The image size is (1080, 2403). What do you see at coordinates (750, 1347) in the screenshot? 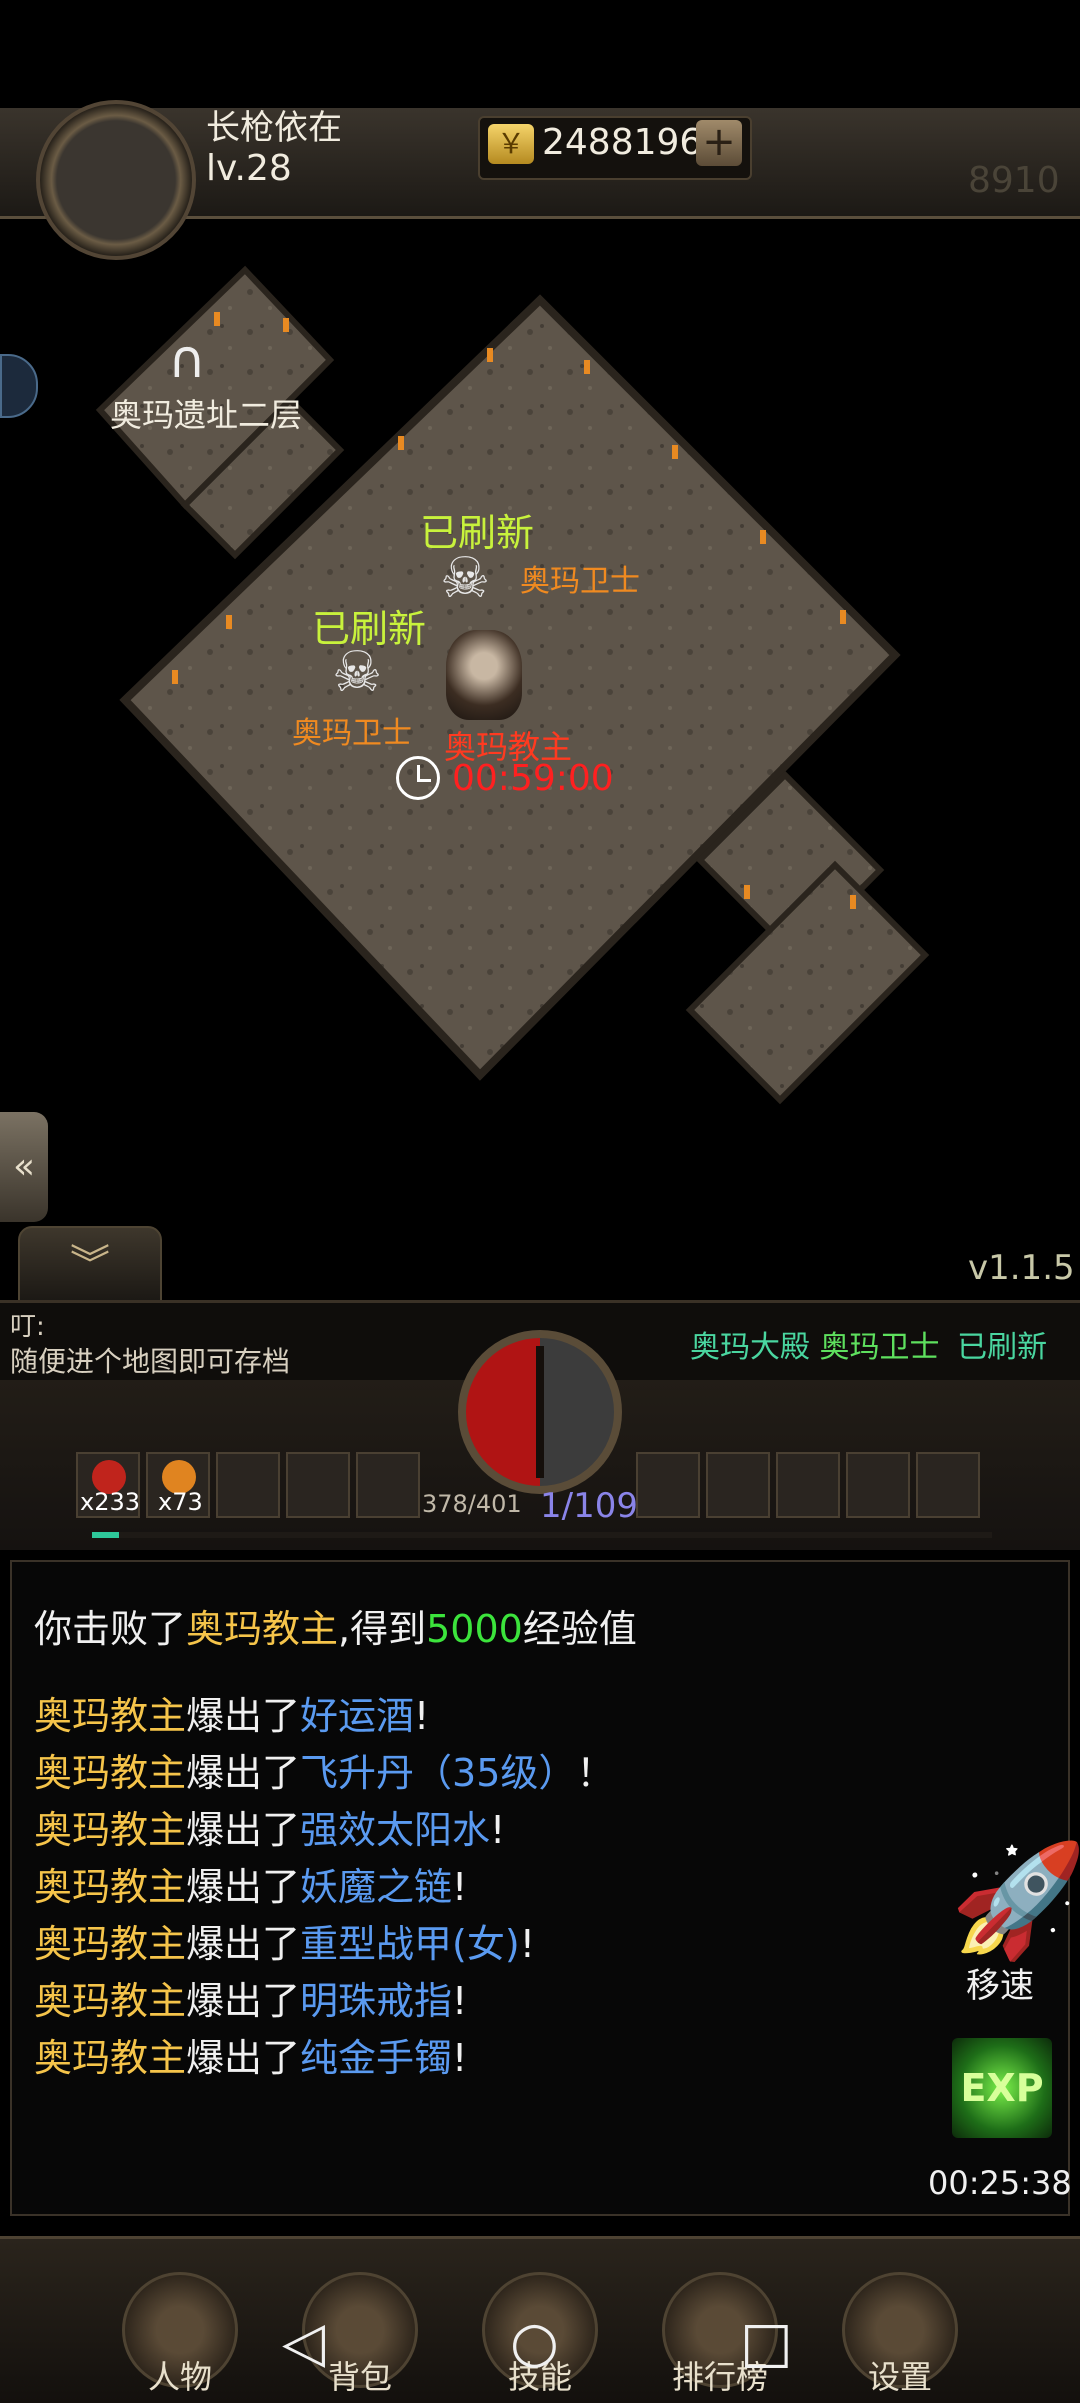
I see `broadcast-map: 奥玛大殿` at bounding box center [750, 1347].